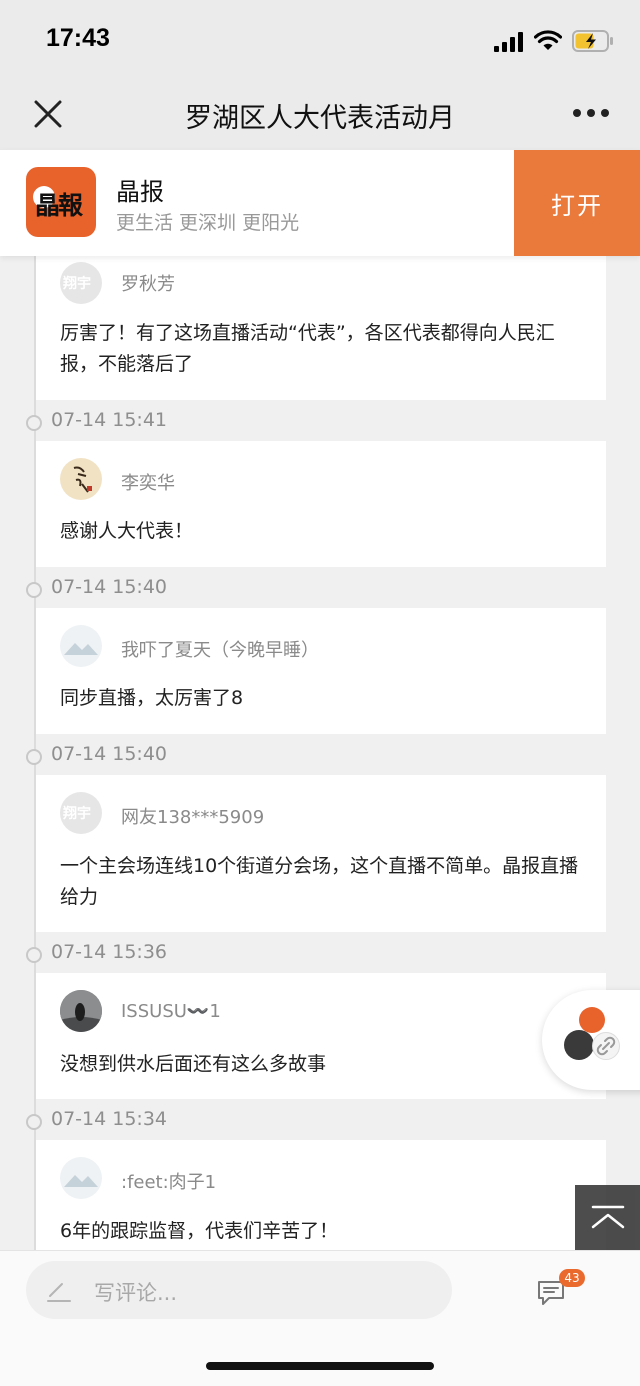  What do you see at coordinates (320, 1366) in the screenshot?
I see `home-indicator` at bounding box center [320, 1366].